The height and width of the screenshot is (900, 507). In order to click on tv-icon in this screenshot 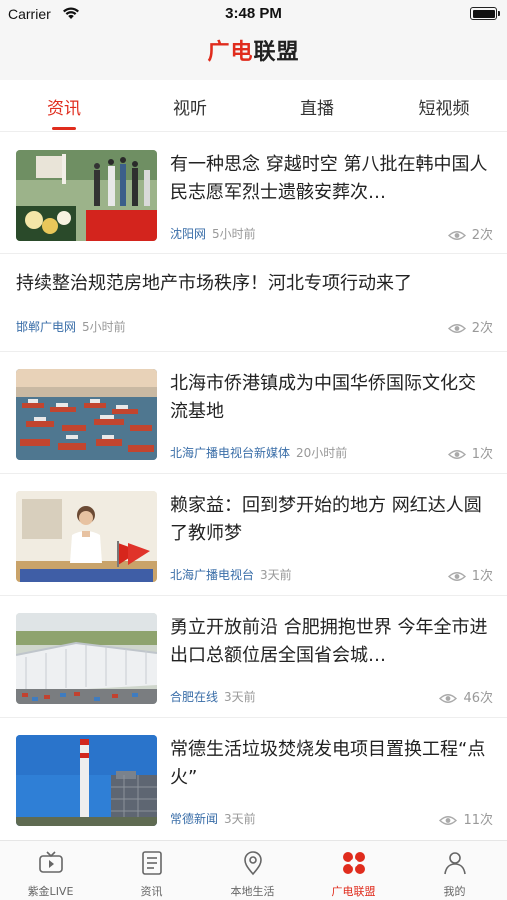, I will do `click(51, 862)`.